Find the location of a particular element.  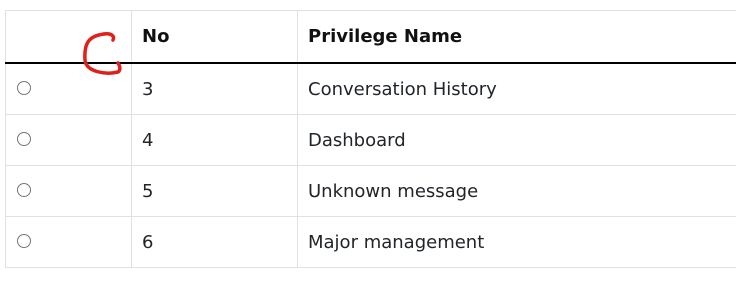

row-privilege-name: Unknown message is located at coordinates (516, 191).